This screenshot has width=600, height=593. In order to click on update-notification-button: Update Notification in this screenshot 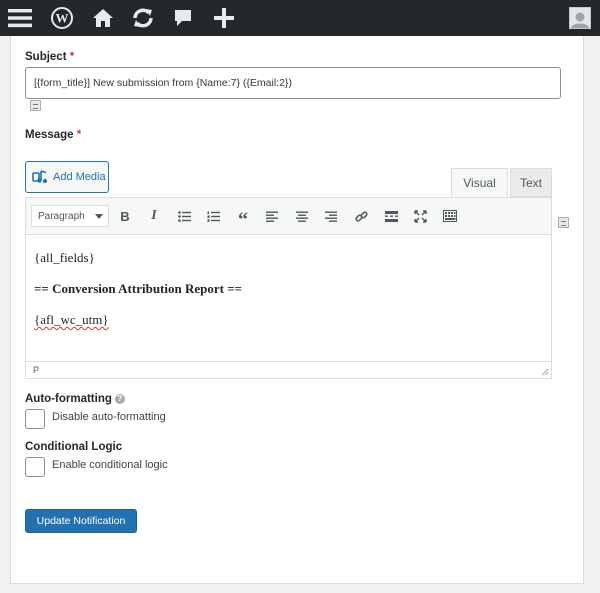, I will do `click(81, 521)`.